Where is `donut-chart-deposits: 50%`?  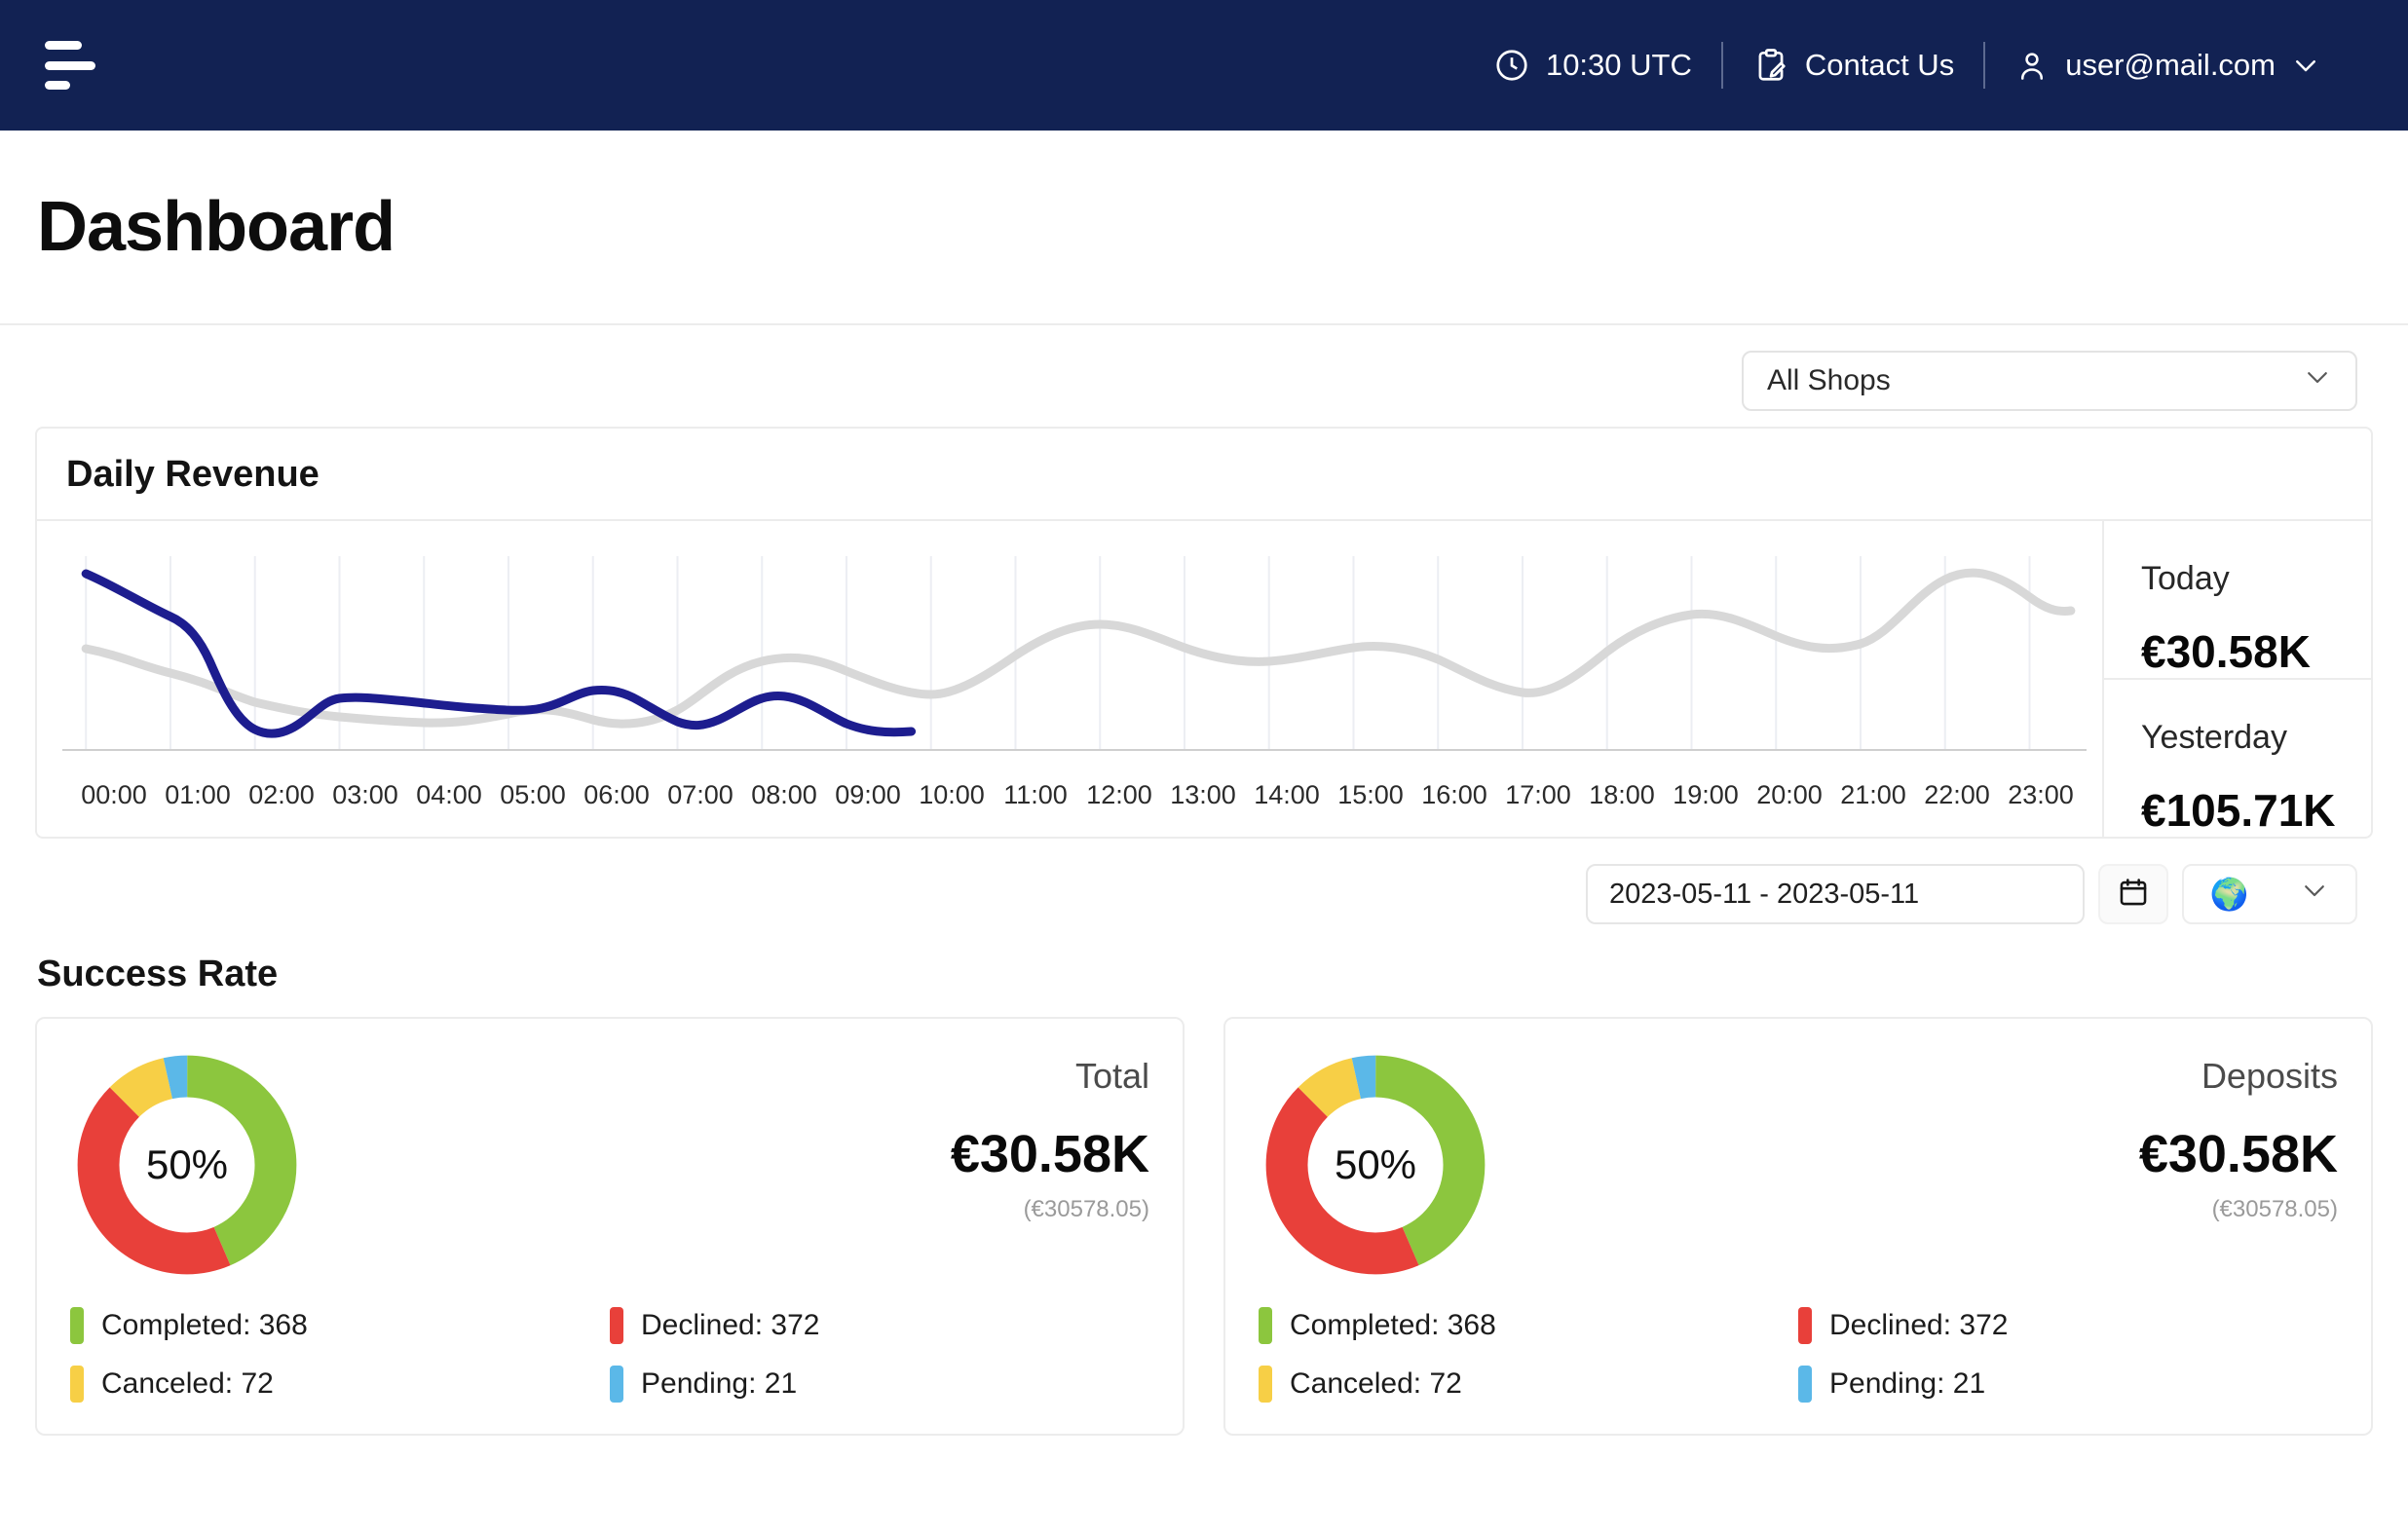 donut-chart-deposits: 50% is located at coordinates (1375, 1165).